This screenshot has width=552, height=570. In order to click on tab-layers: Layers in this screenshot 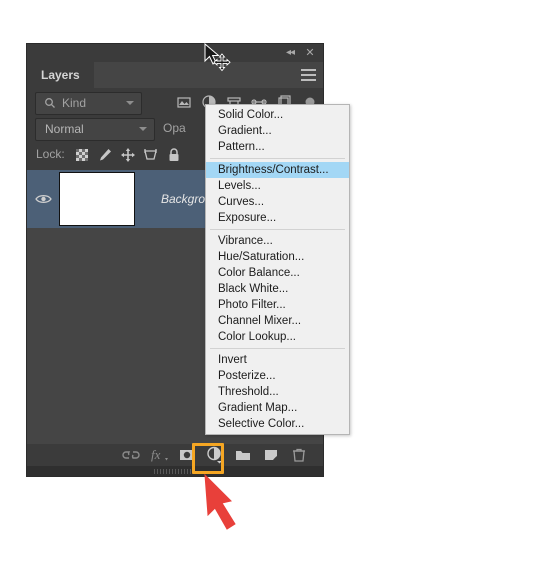, I will do `click(60, 75)`.